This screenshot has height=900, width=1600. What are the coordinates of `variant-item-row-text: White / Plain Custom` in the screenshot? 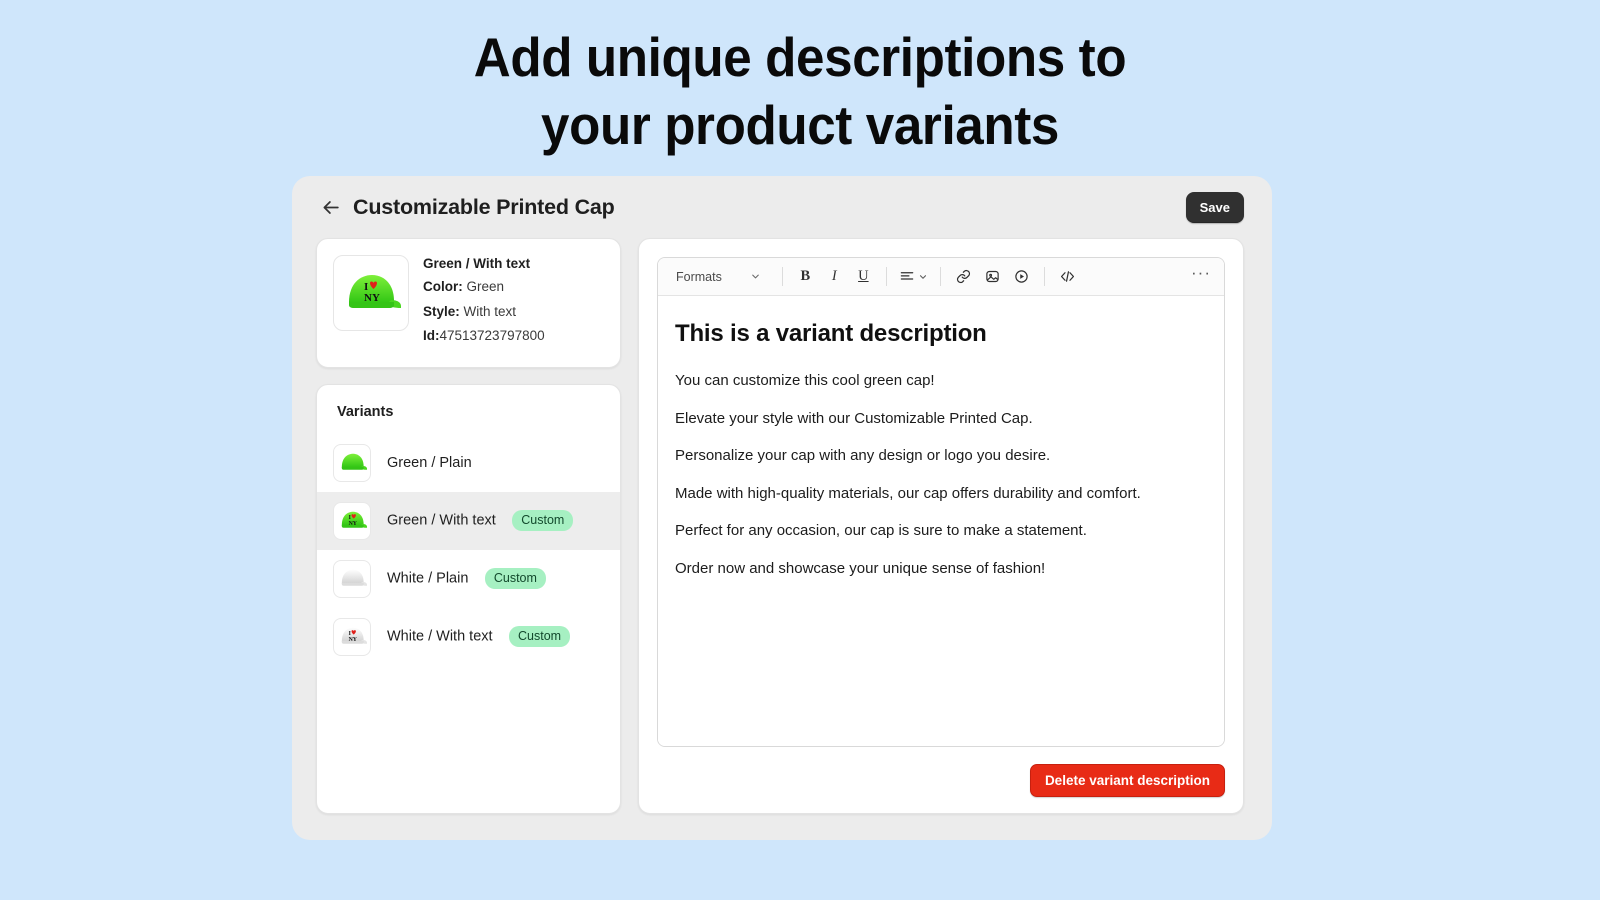 It's located at (466, 579).